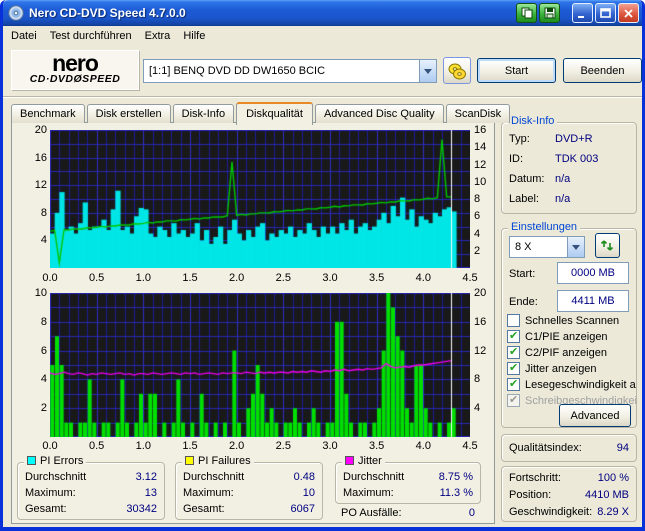 This screenshot has height=531, width=645. I want to click on tab-label: Disk-Info, so click(203, 114).